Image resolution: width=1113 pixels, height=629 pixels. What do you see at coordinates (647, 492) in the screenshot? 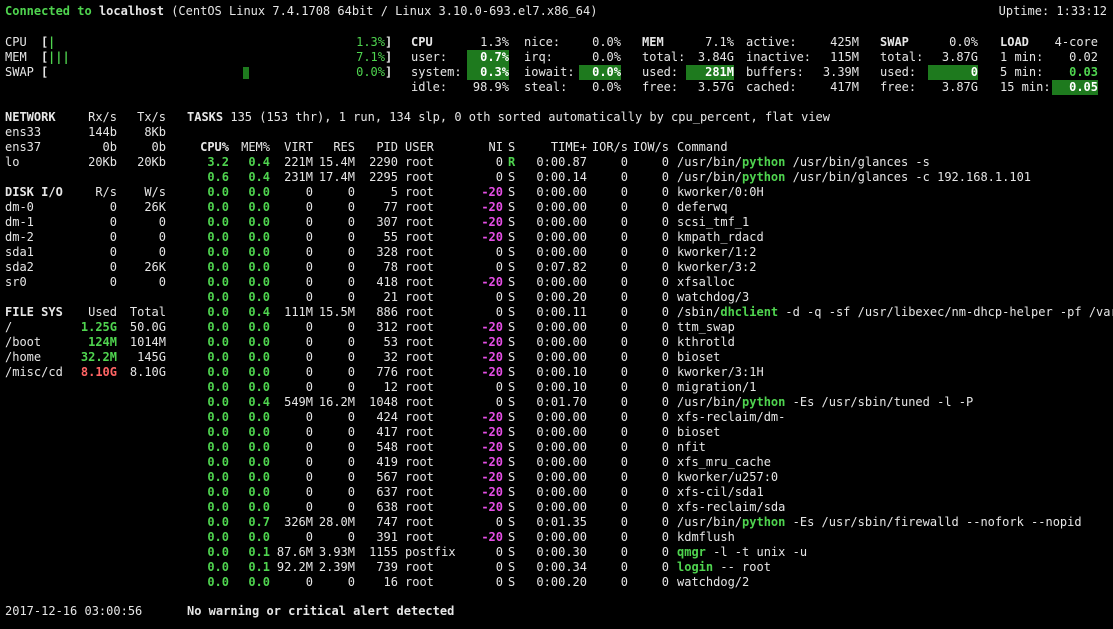
I see `process-row: 0.0 0.0 0 0 637 root -20 S 0:00.00 0 0 xfs-cil/sda1` at bounding box center [647, 492].